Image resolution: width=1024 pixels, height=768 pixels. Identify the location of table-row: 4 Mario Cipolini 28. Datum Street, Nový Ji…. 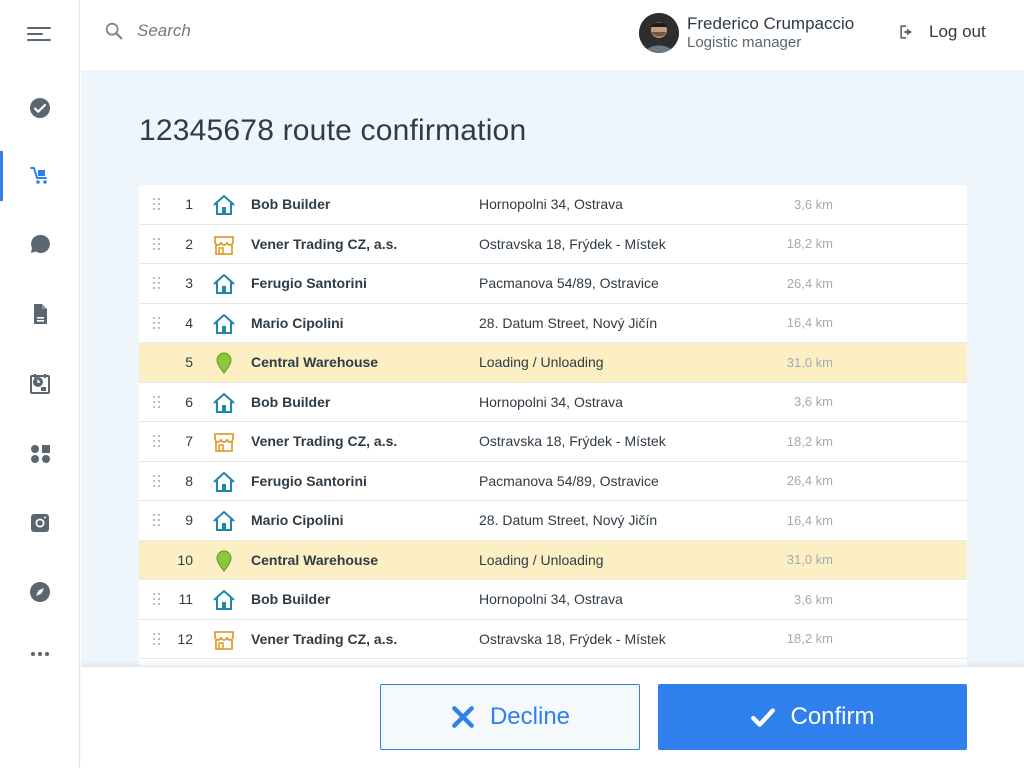
(553, 323).